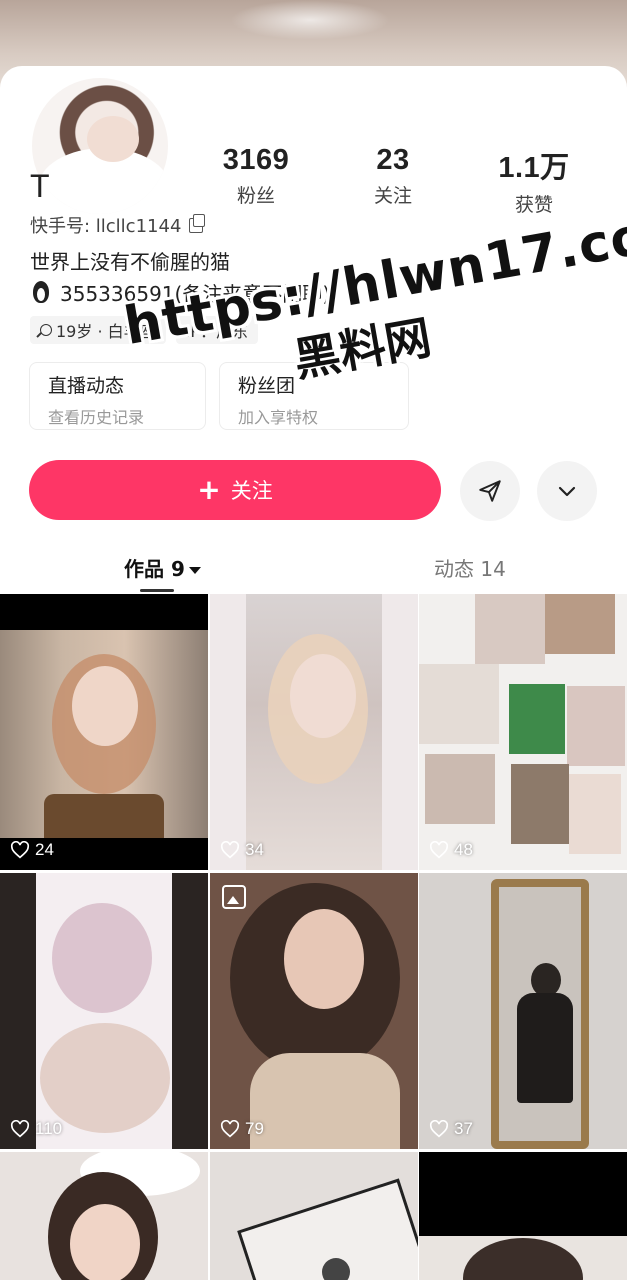 Image resolution: width=627 pixels, height=1280 pixels. I want to click on image-post-icon, so click(234, 897).